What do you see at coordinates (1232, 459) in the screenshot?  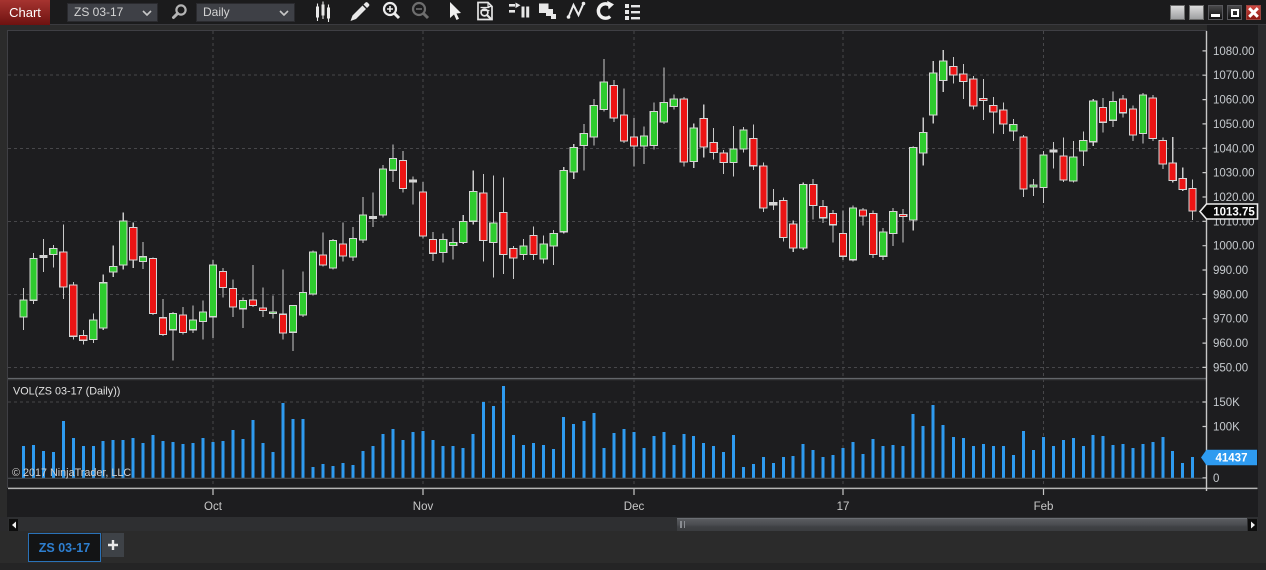 I see `svg-text: 41437` at bounding box center [1232, 459].